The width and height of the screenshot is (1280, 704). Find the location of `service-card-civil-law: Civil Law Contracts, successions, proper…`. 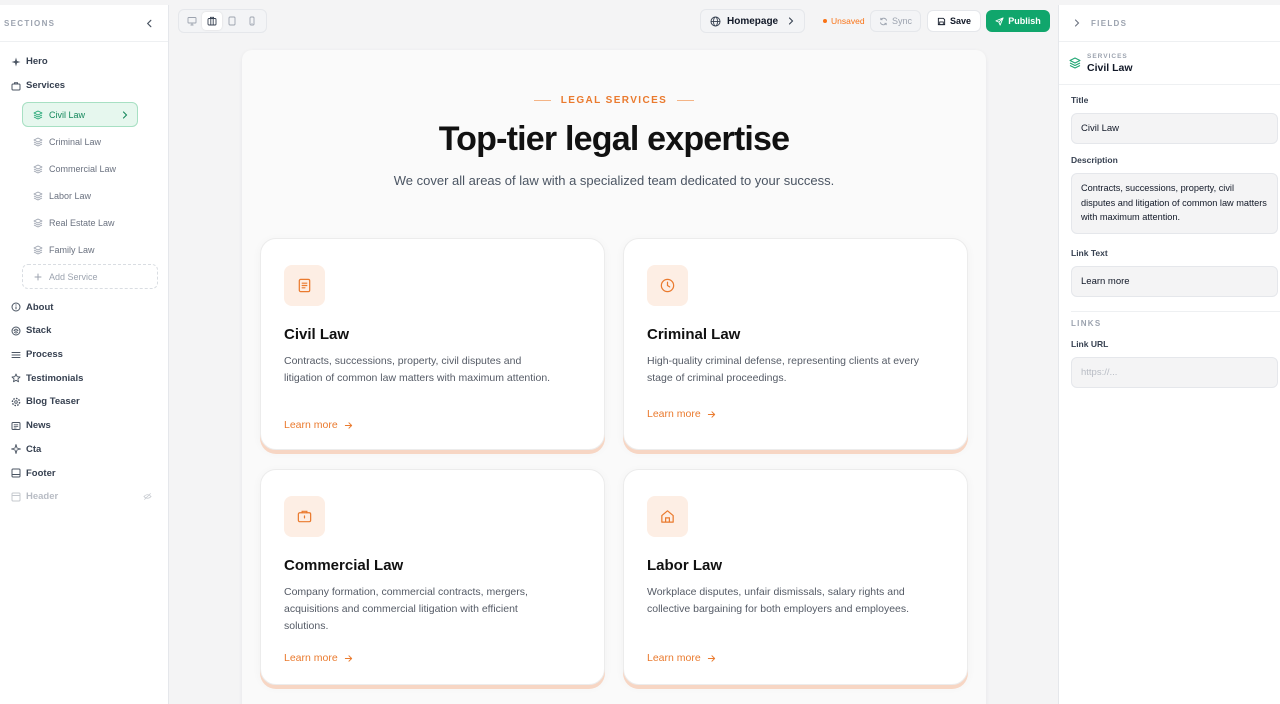

service-card-civil-law: Civil Law Contracts, successions, proper… is located at coordinates (432, 344).